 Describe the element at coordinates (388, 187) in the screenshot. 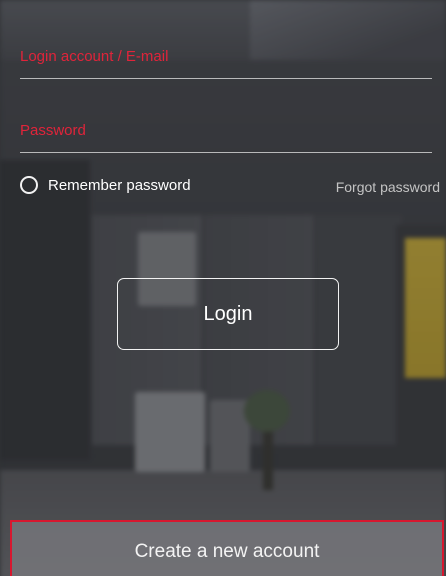

I see `forgot-password-link: Forgot password` at that location.